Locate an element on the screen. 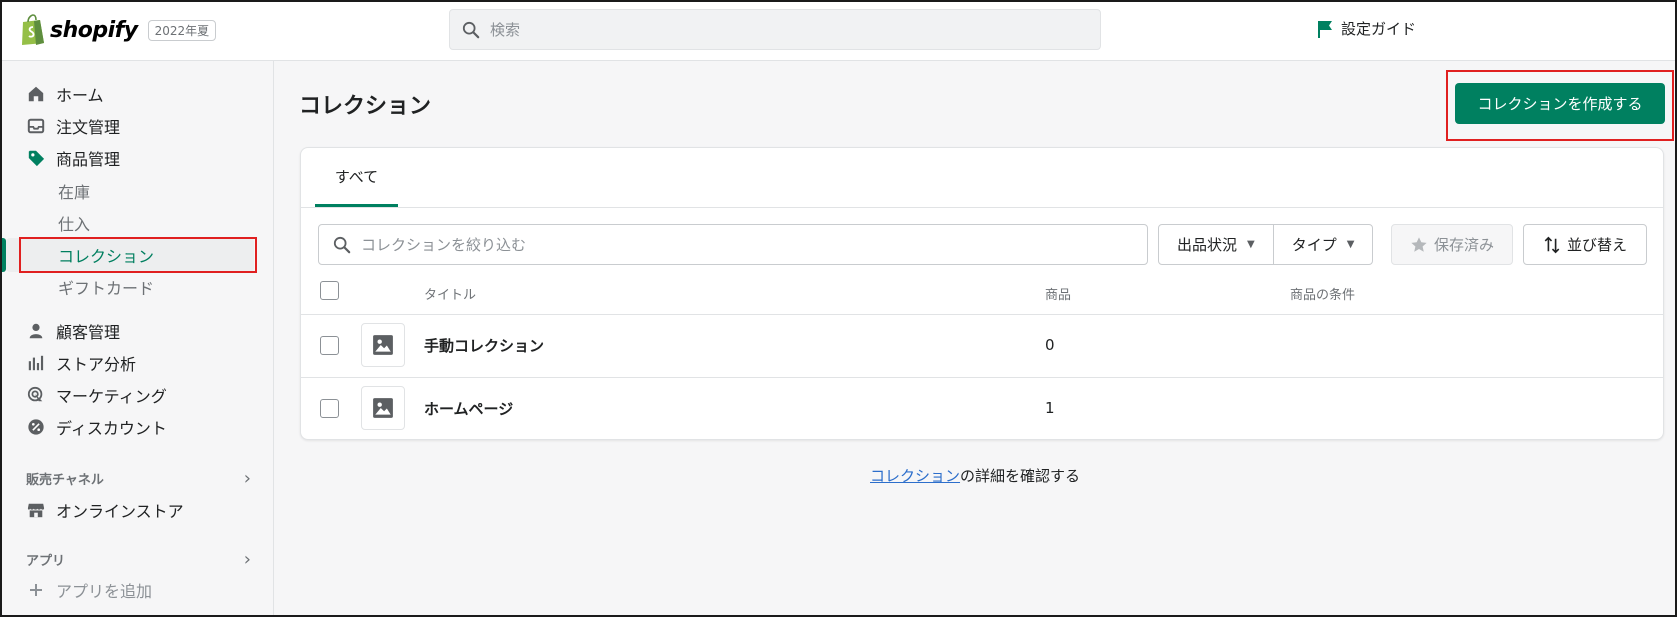 Image resolution: width=1677 pixels, height=617 pixels. learn-more-link: コレクション is located at coordinates (915, 476).